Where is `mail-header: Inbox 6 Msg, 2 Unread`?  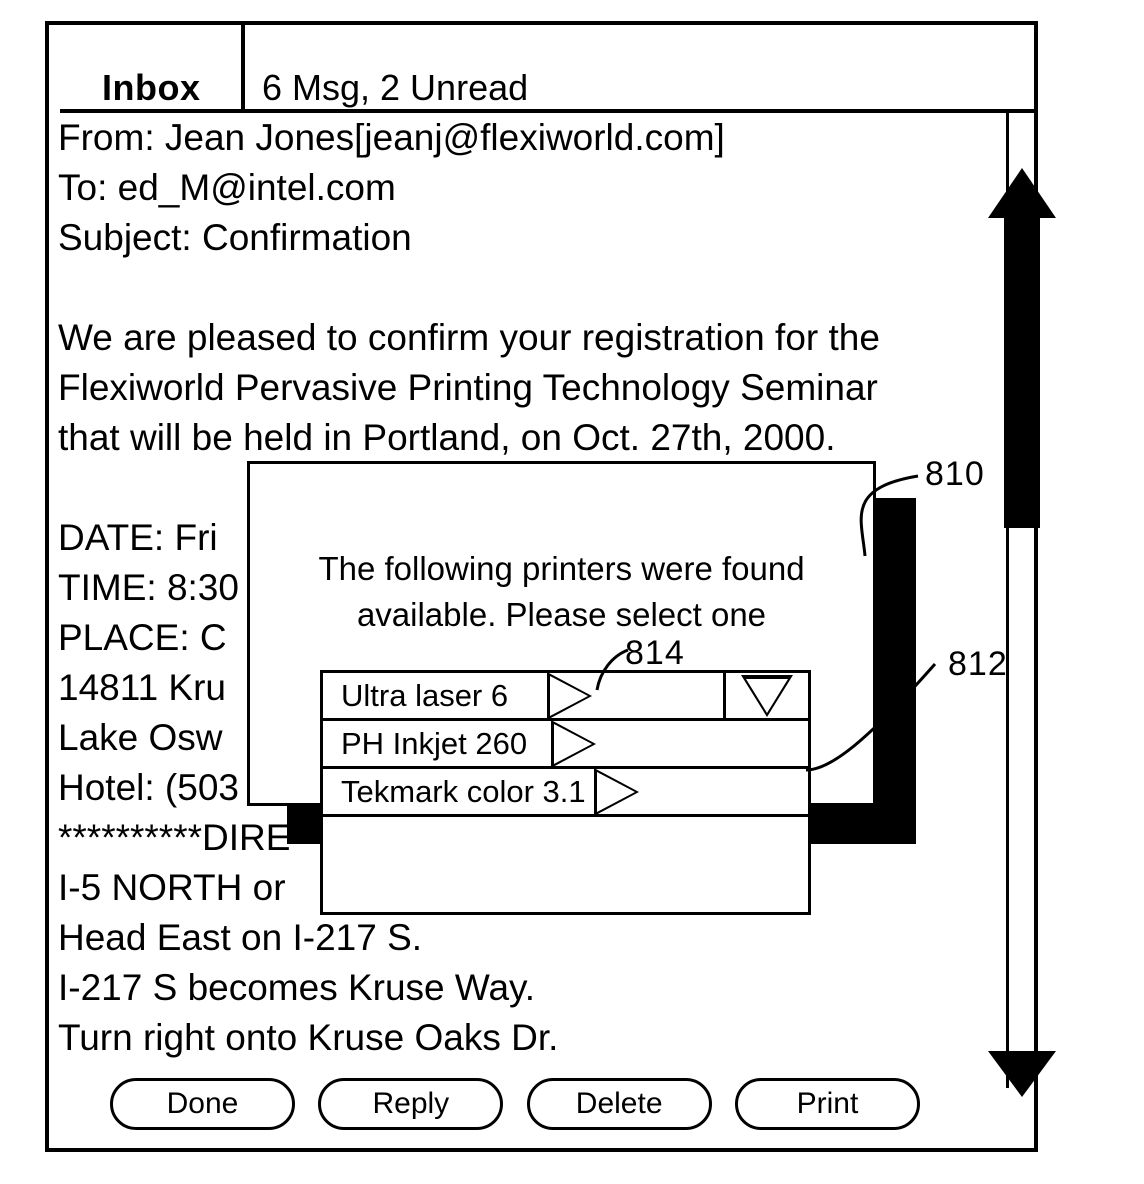
mail-header: Inbox 6 Msg, 2 Unread is located at coordinates (549, 69).